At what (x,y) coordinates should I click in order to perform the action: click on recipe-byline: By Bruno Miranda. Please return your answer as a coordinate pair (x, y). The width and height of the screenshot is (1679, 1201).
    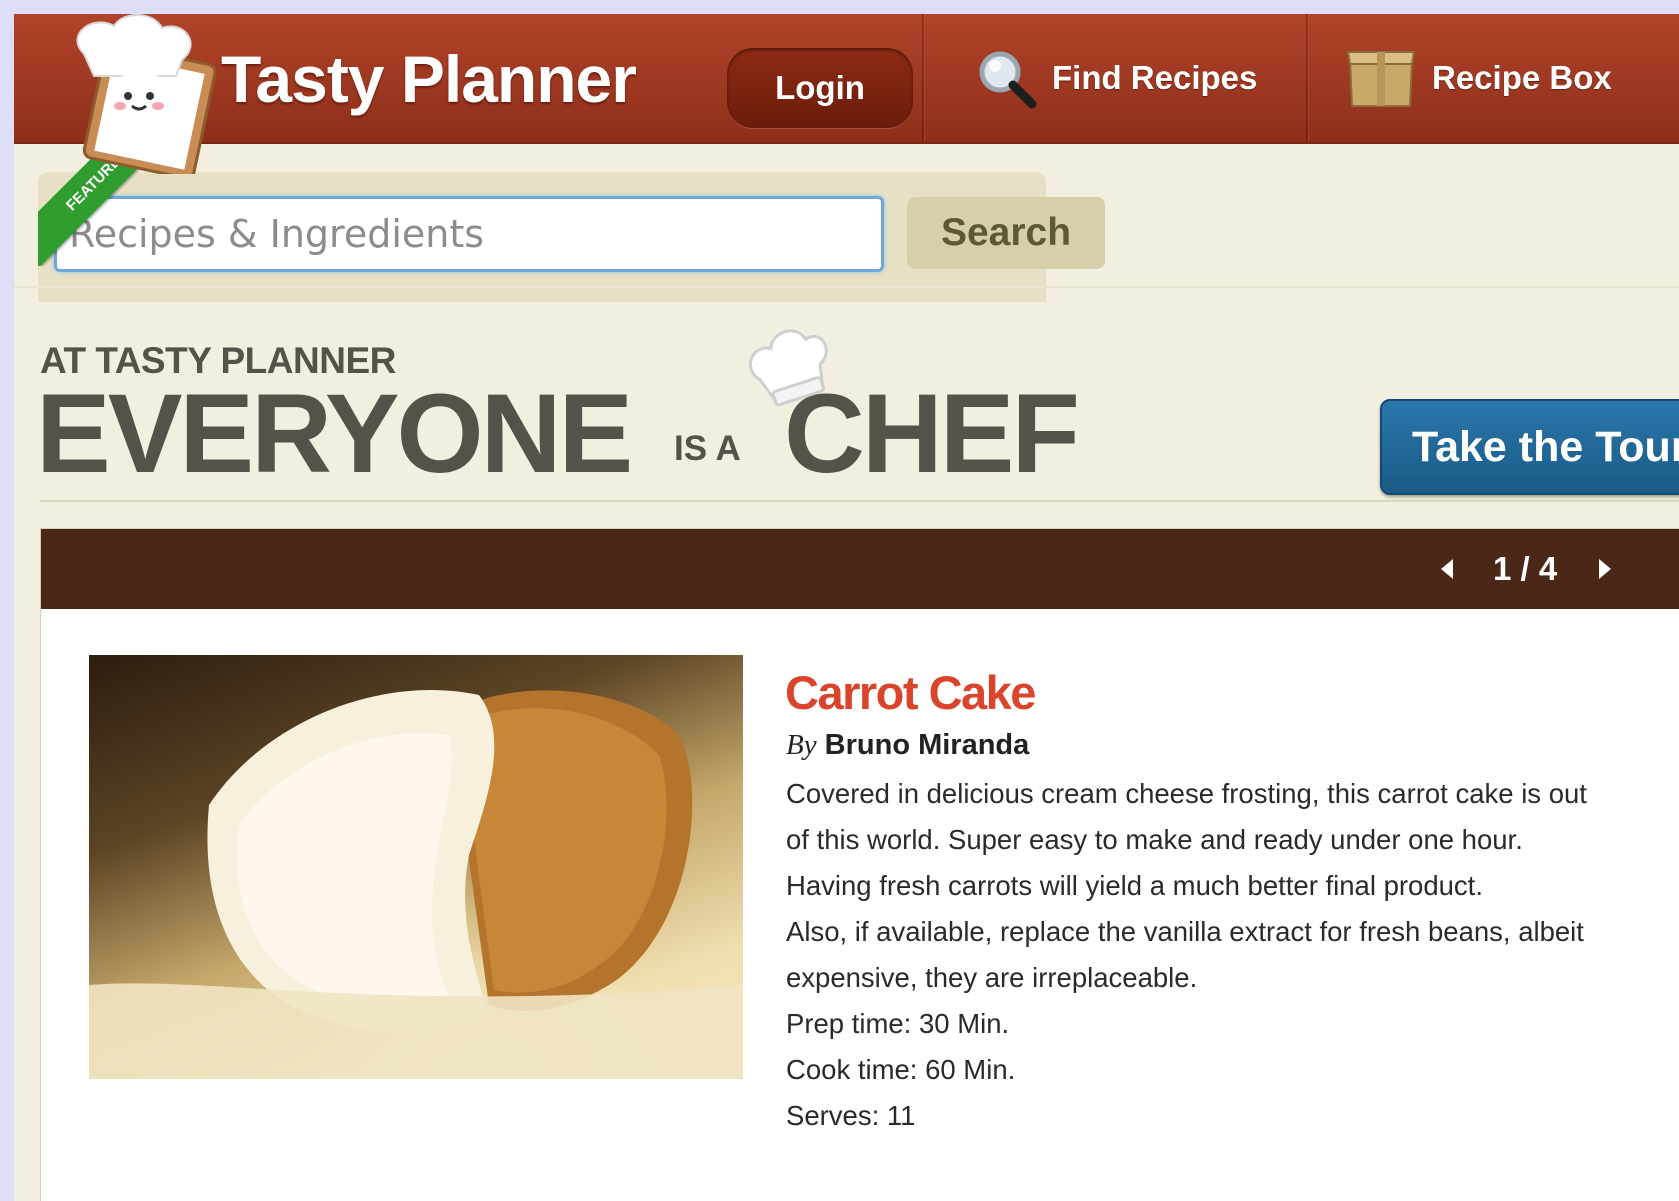
    Looking at the image, I should click on (907, 745).